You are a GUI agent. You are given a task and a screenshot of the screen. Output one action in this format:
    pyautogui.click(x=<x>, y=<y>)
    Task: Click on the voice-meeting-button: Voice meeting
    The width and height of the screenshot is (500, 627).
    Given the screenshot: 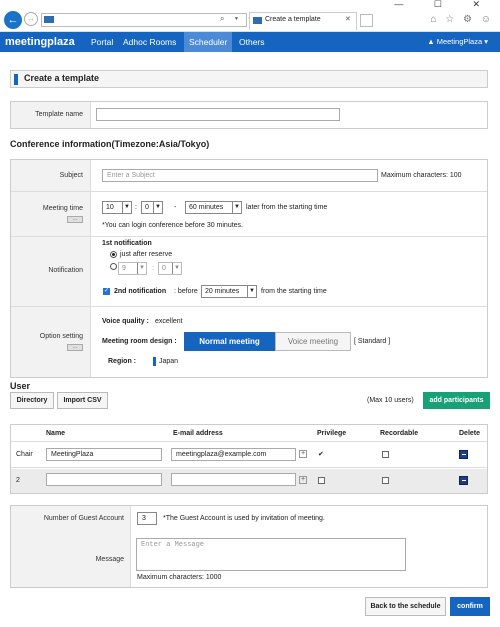 What is the action you would take?
    pyautogui.click(x=313, y=341)
    